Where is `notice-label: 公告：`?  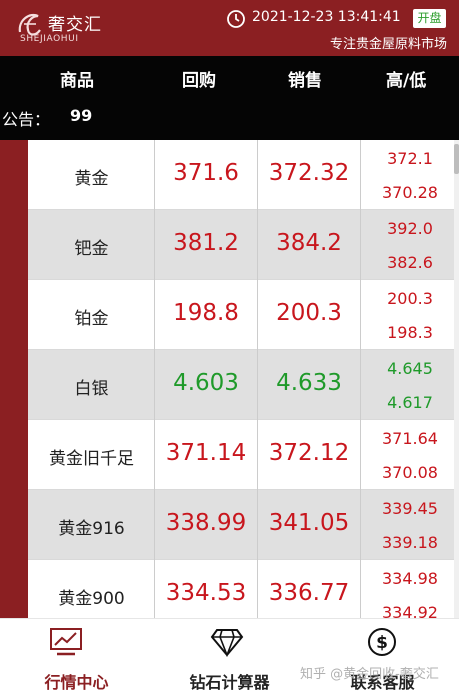 notice-label: 公告： is located at coordinates (26, 119).